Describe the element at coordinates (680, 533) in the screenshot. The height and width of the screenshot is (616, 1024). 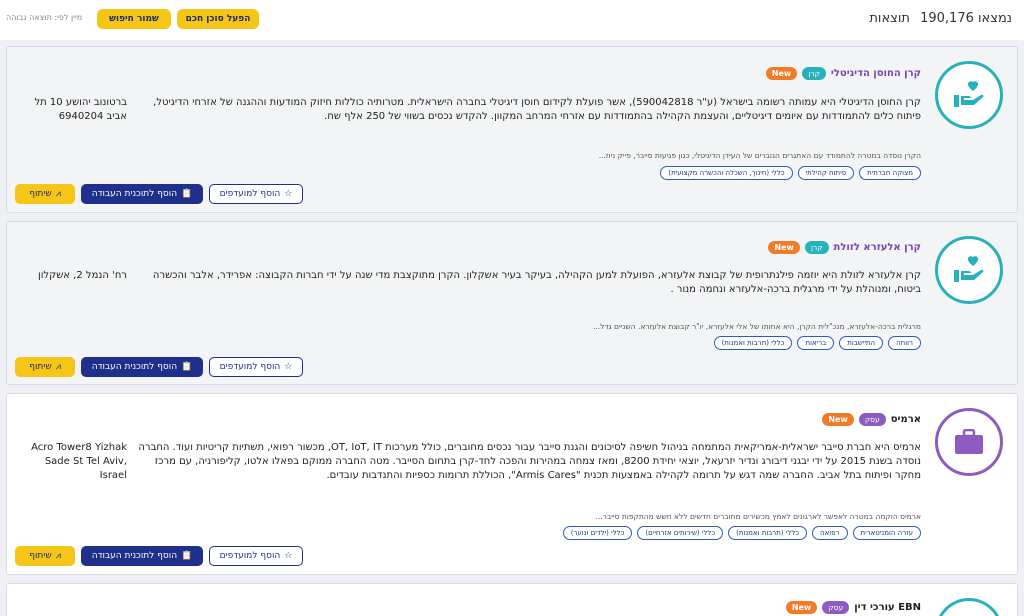
I see `category-chip: כללי (שירותים אזרחיים)` at that location.